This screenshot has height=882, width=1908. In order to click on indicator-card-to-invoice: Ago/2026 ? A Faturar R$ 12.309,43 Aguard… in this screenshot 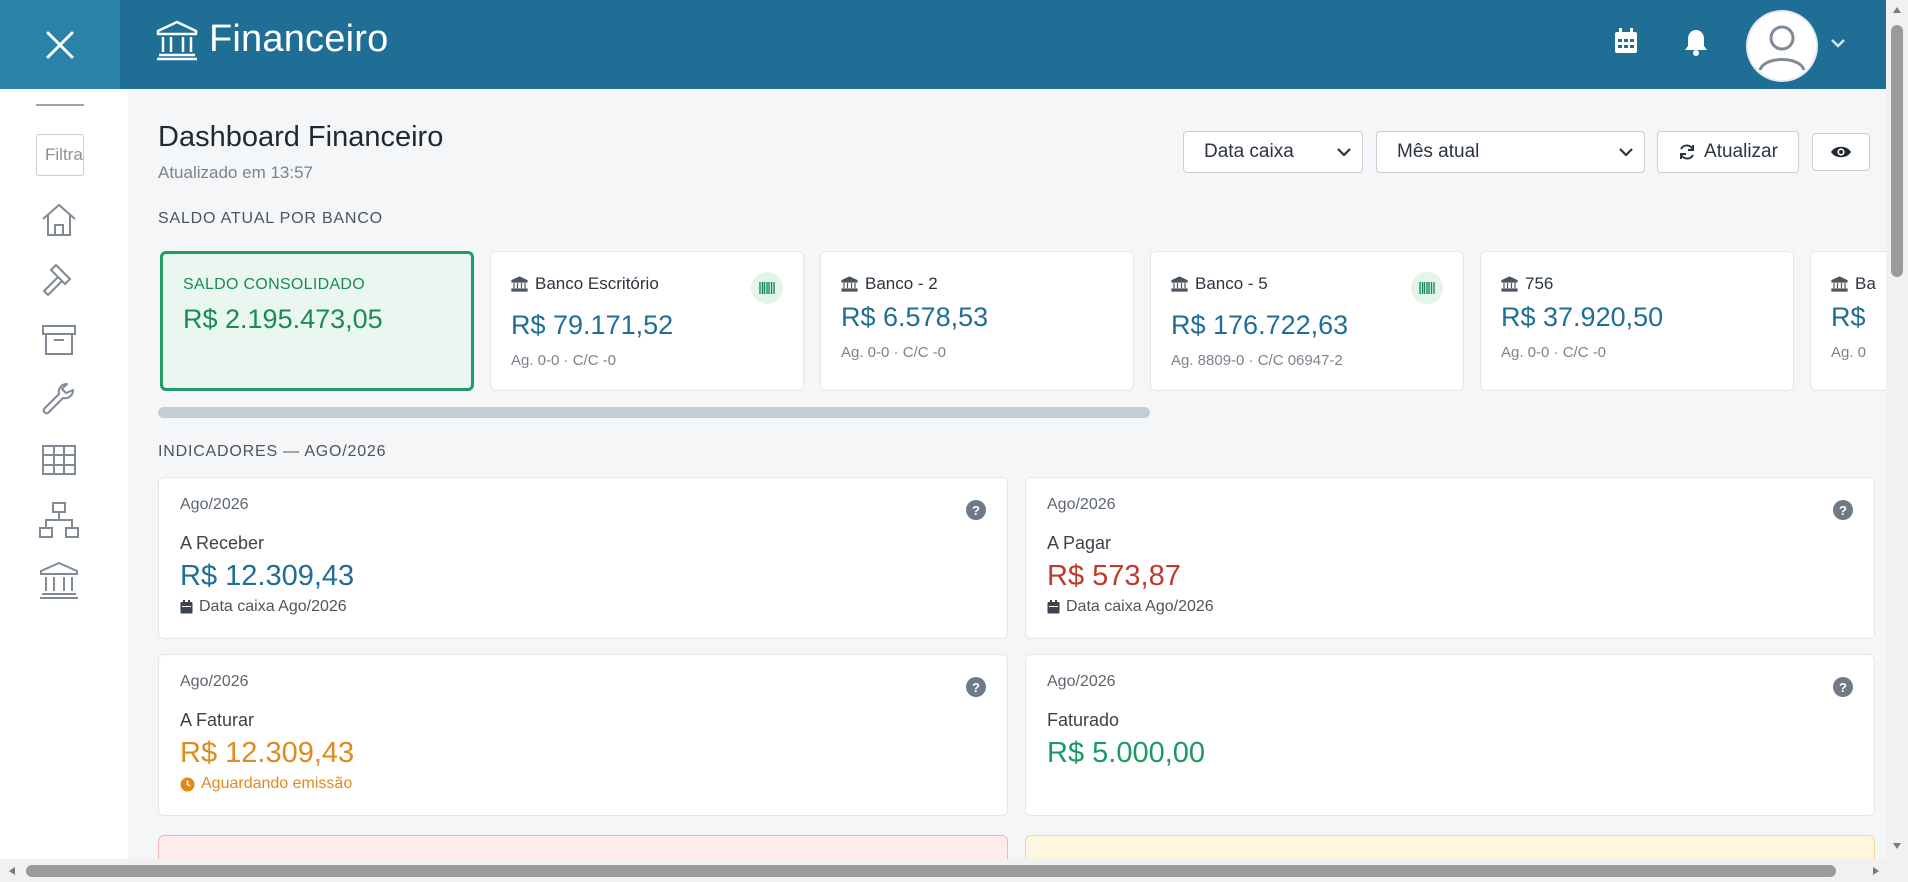, I will do `click(583, 735)`.